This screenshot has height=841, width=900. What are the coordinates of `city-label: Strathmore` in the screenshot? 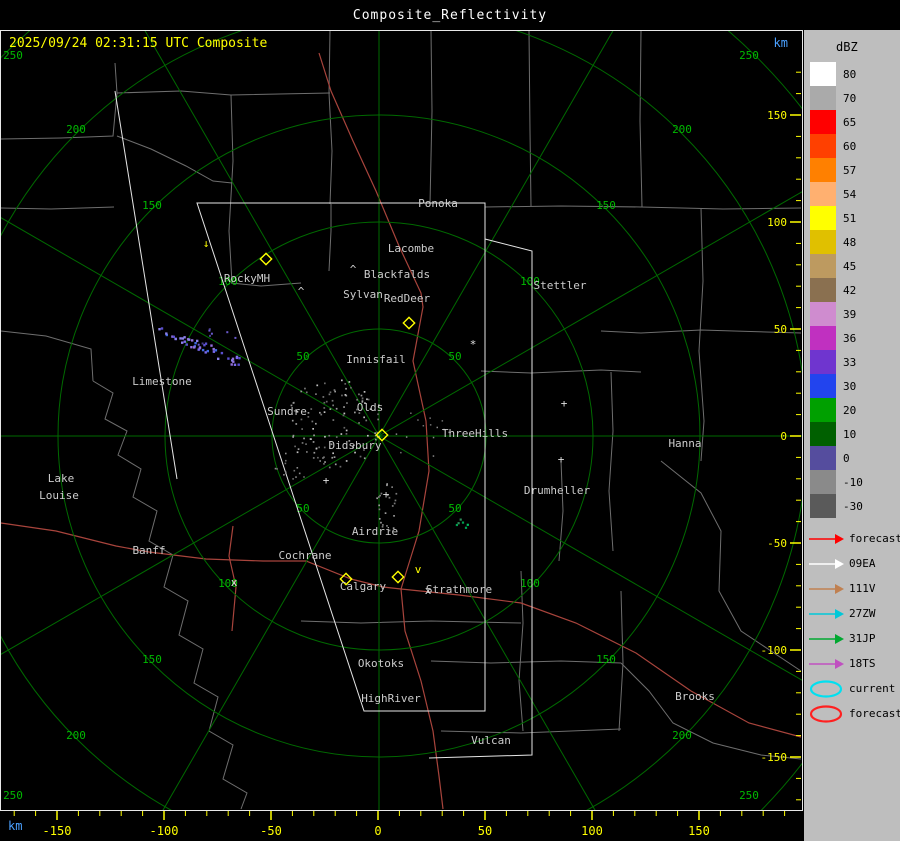 It's located at (459, 589).